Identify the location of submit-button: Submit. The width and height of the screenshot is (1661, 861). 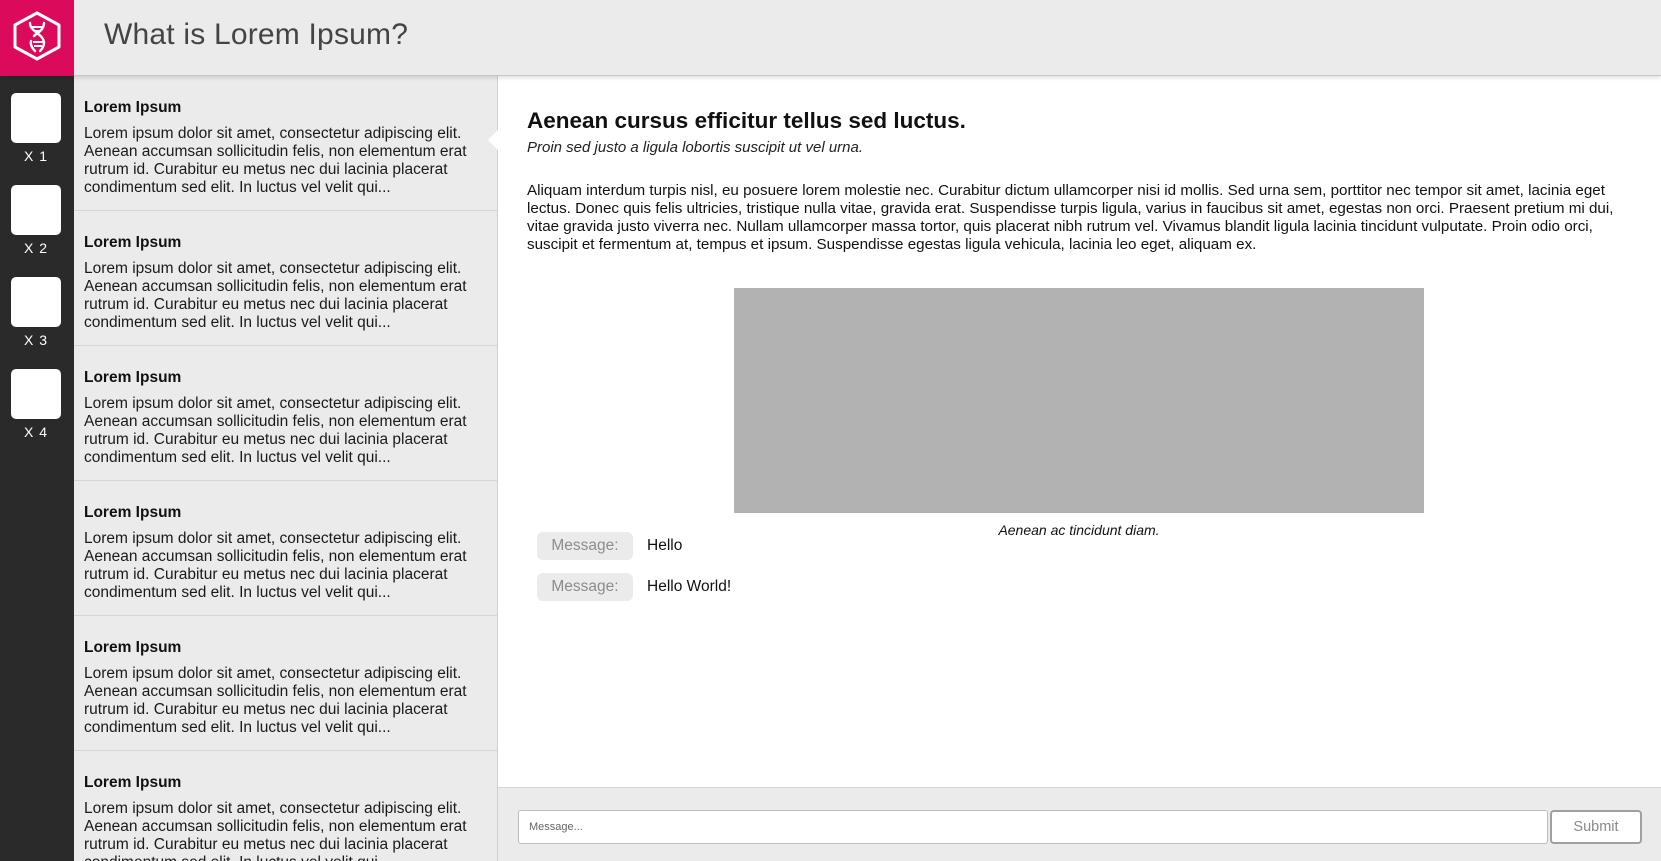
(1596, 827).